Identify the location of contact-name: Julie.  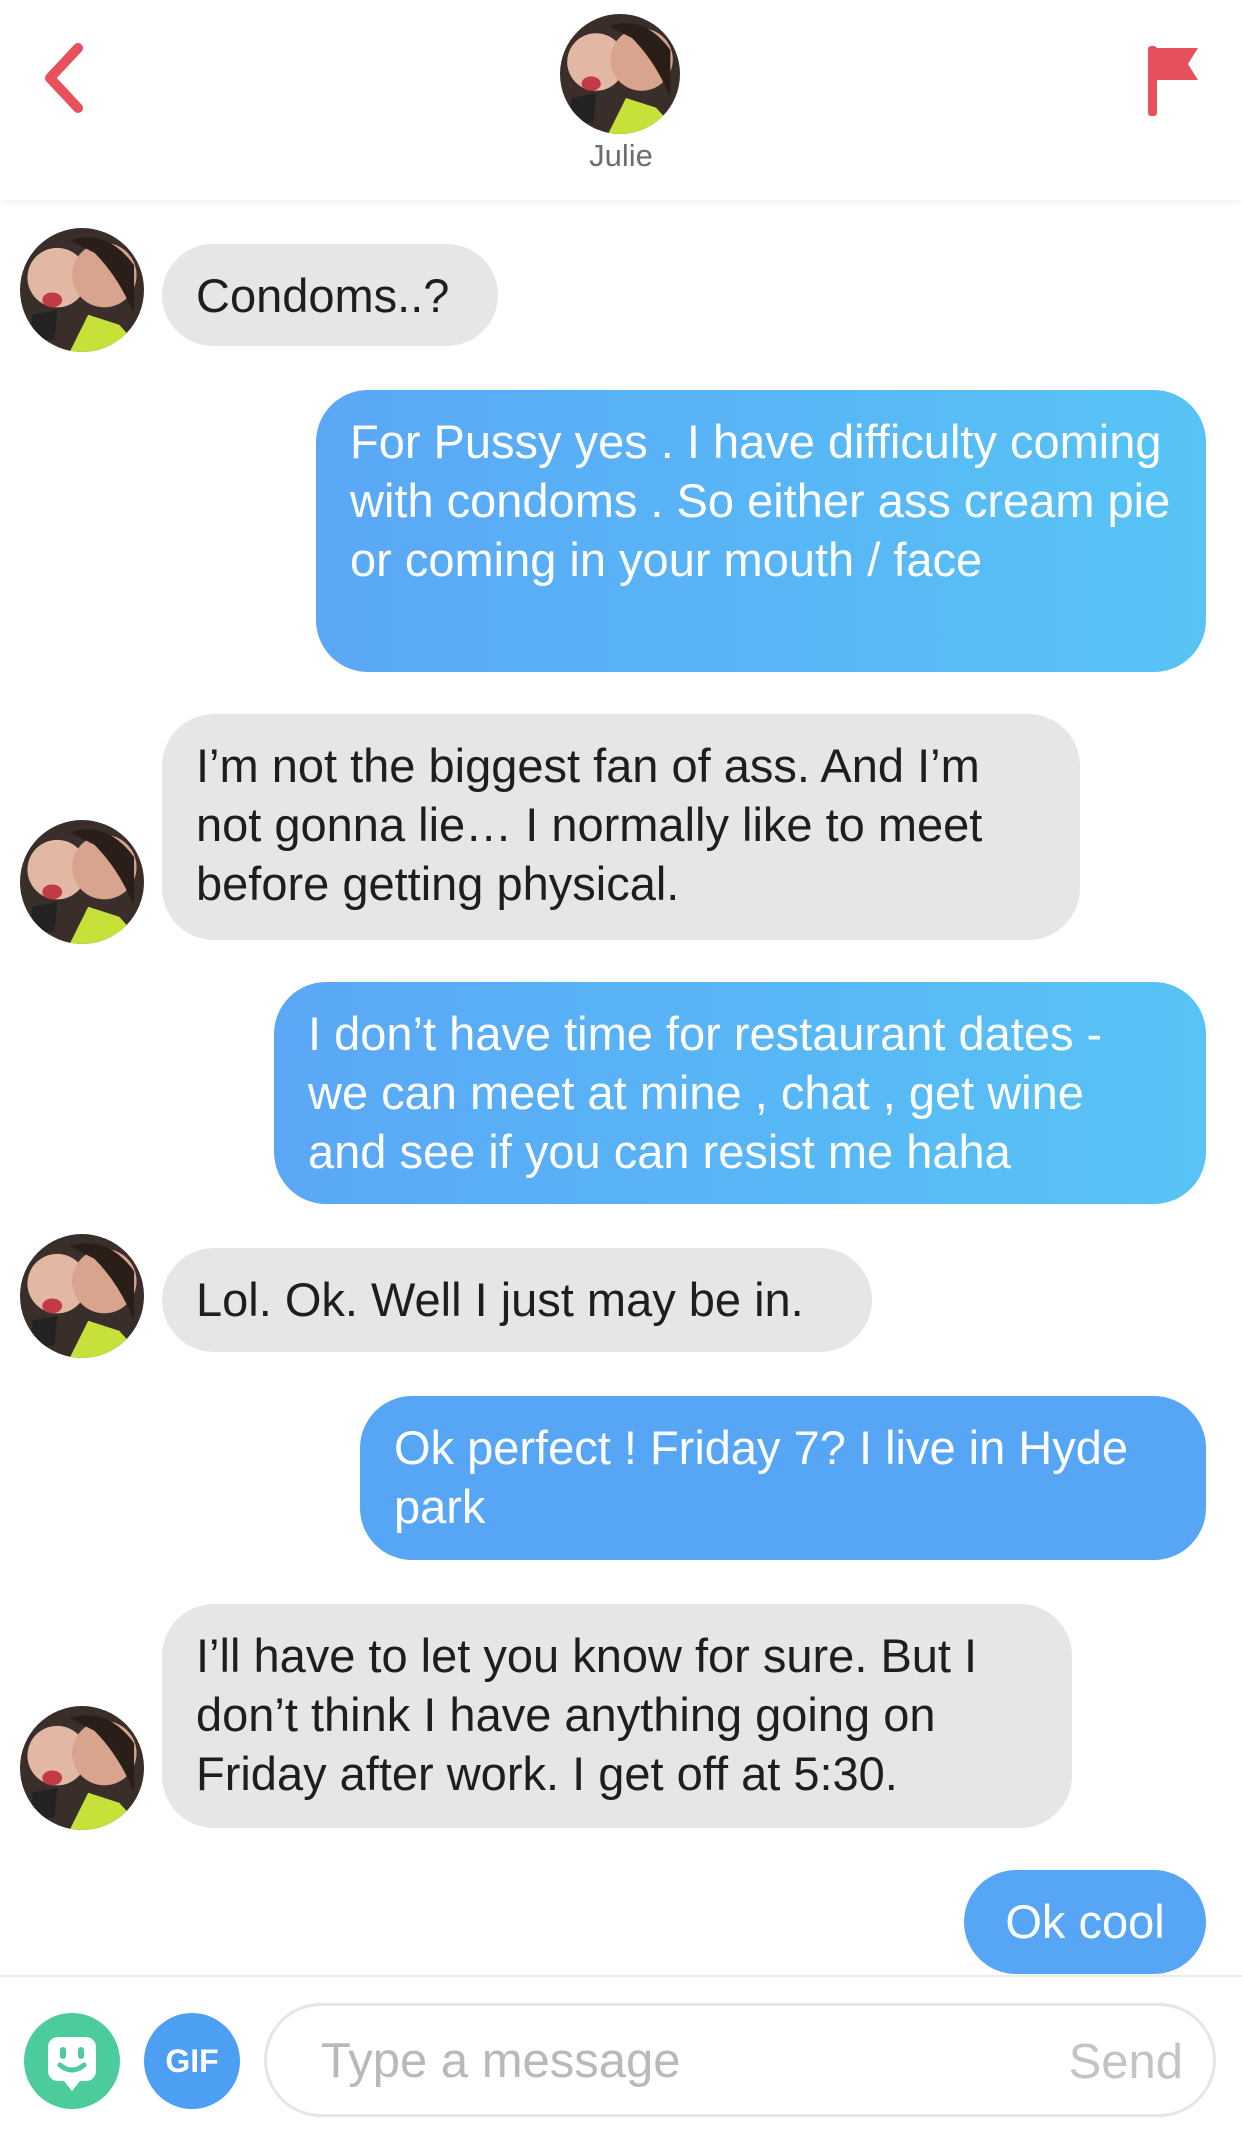
(621, 155).